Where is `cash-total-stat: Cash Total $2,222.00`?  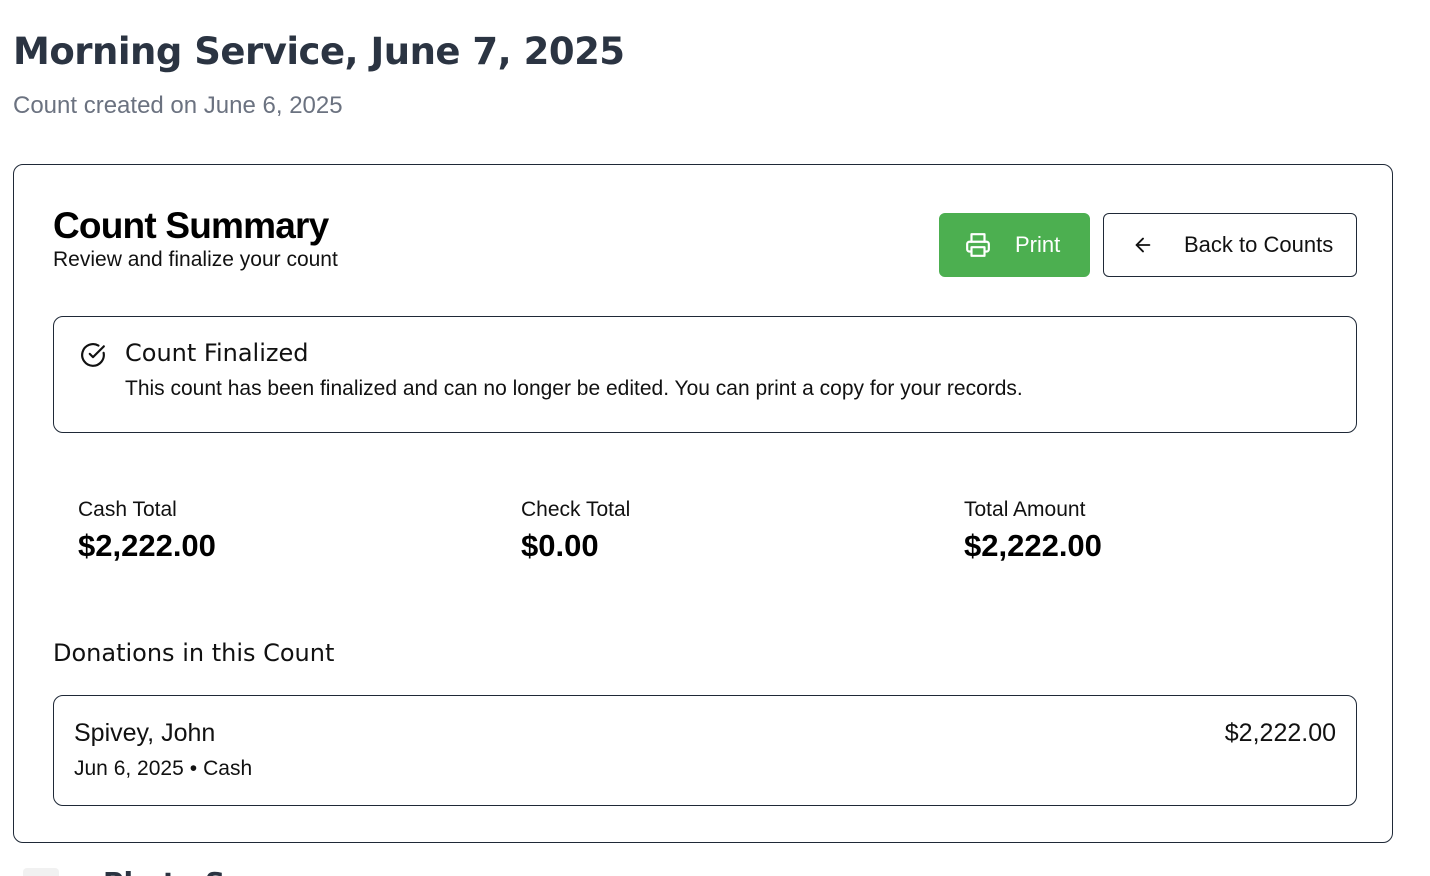
cash-total-stat: Cash Total $2,222.00 is located at coordinates (147, 531).